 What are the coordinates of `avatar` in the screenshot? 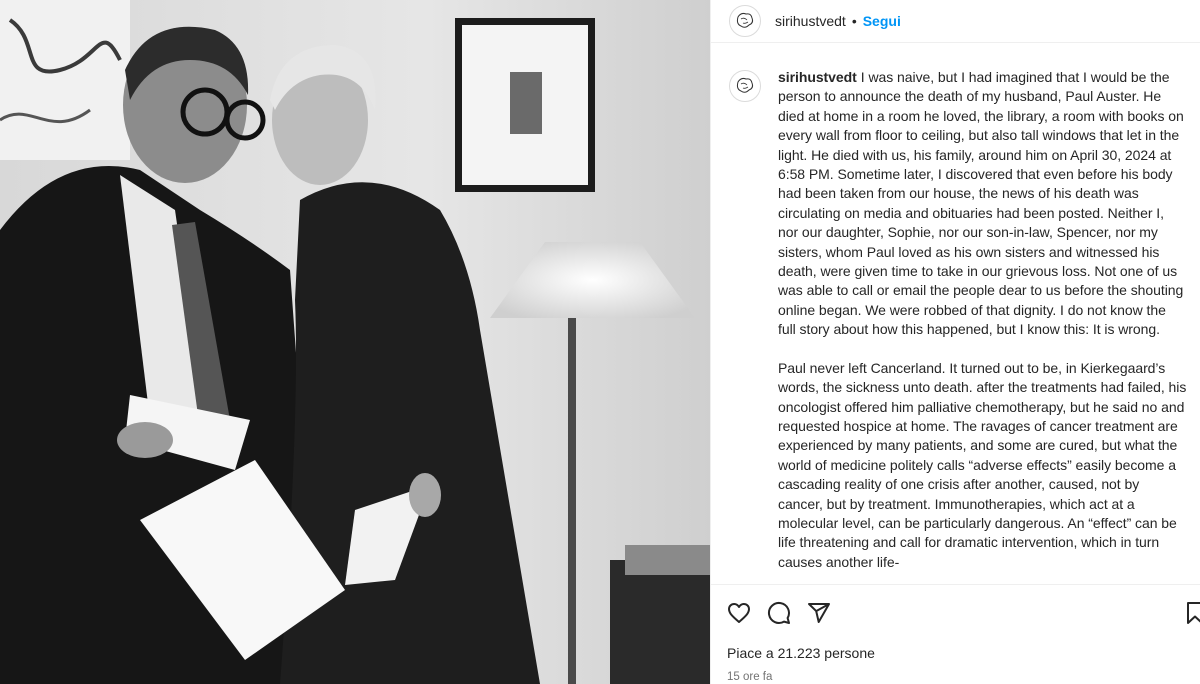 It's located at (745, 21).